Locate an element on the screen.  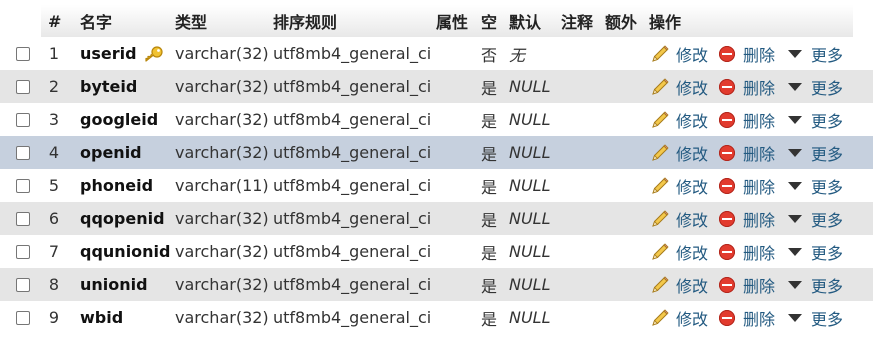
column-name: openid is located at coordinates (111, 152).